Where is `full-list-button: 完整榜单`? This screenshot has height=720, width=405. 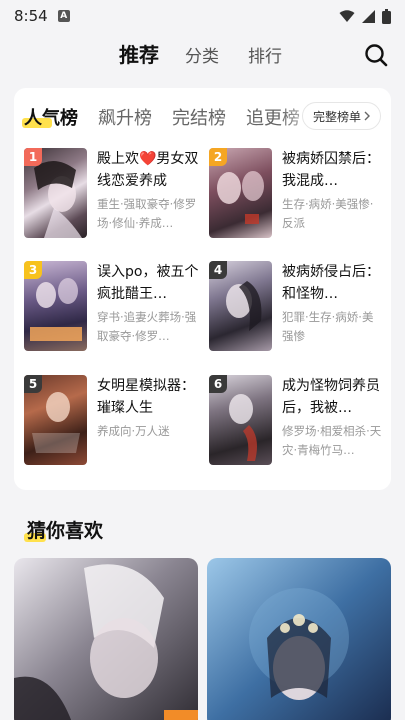
full-list-button: 完整榜单 is located at coordinates (341, 116).